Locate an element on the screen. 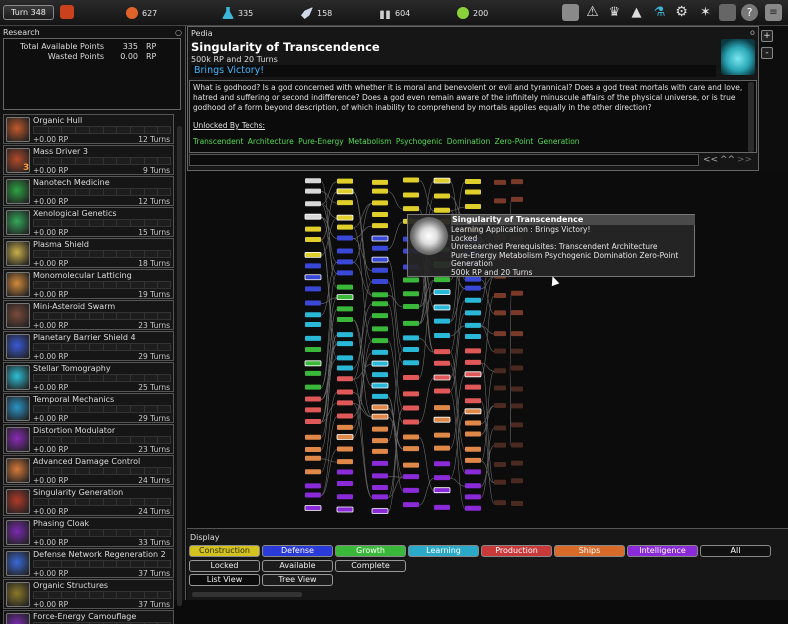  map-icon is located at coordinates (727, 12).